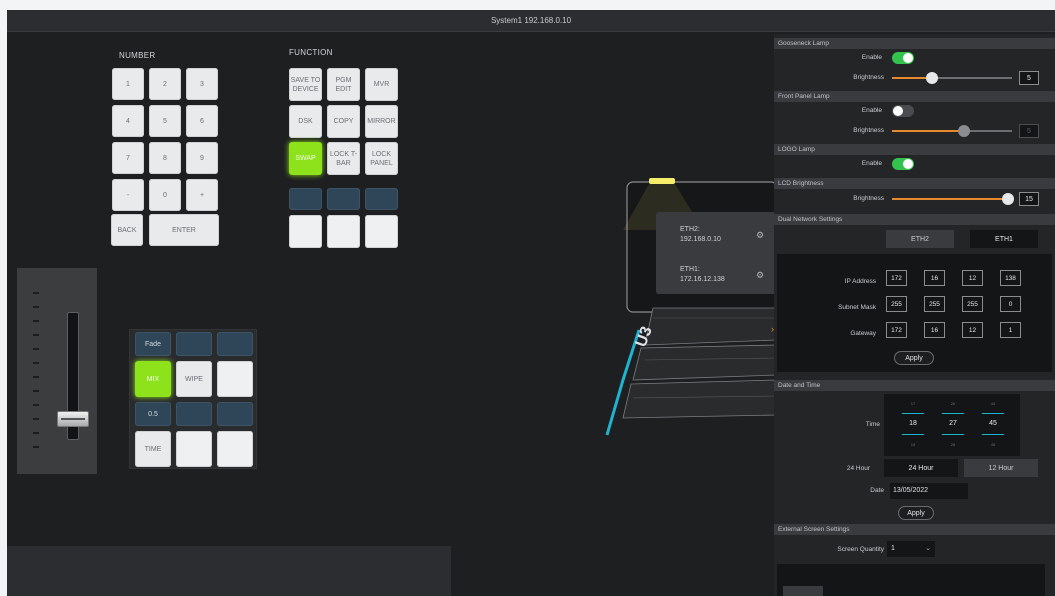 This screenshot has width=1055, height=596. Describe the element at coordinates (993, 403) in the screenshot. I see `second-prev: 44` at that location.